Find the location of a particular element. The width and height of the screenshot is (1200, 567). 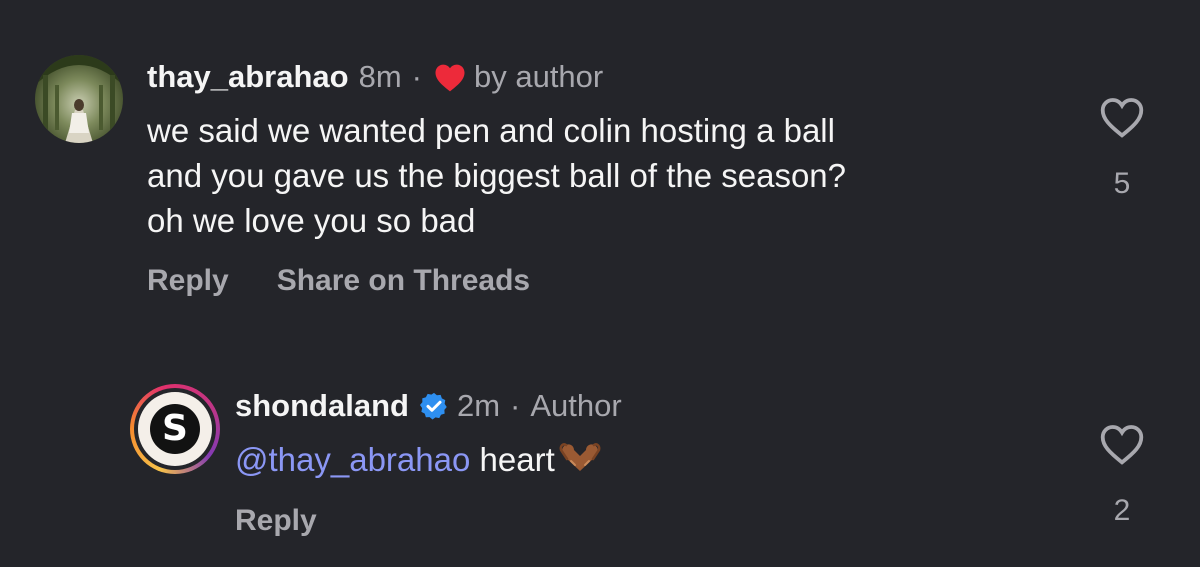

comment-actions: Reply is located at coordinates (276, 521).